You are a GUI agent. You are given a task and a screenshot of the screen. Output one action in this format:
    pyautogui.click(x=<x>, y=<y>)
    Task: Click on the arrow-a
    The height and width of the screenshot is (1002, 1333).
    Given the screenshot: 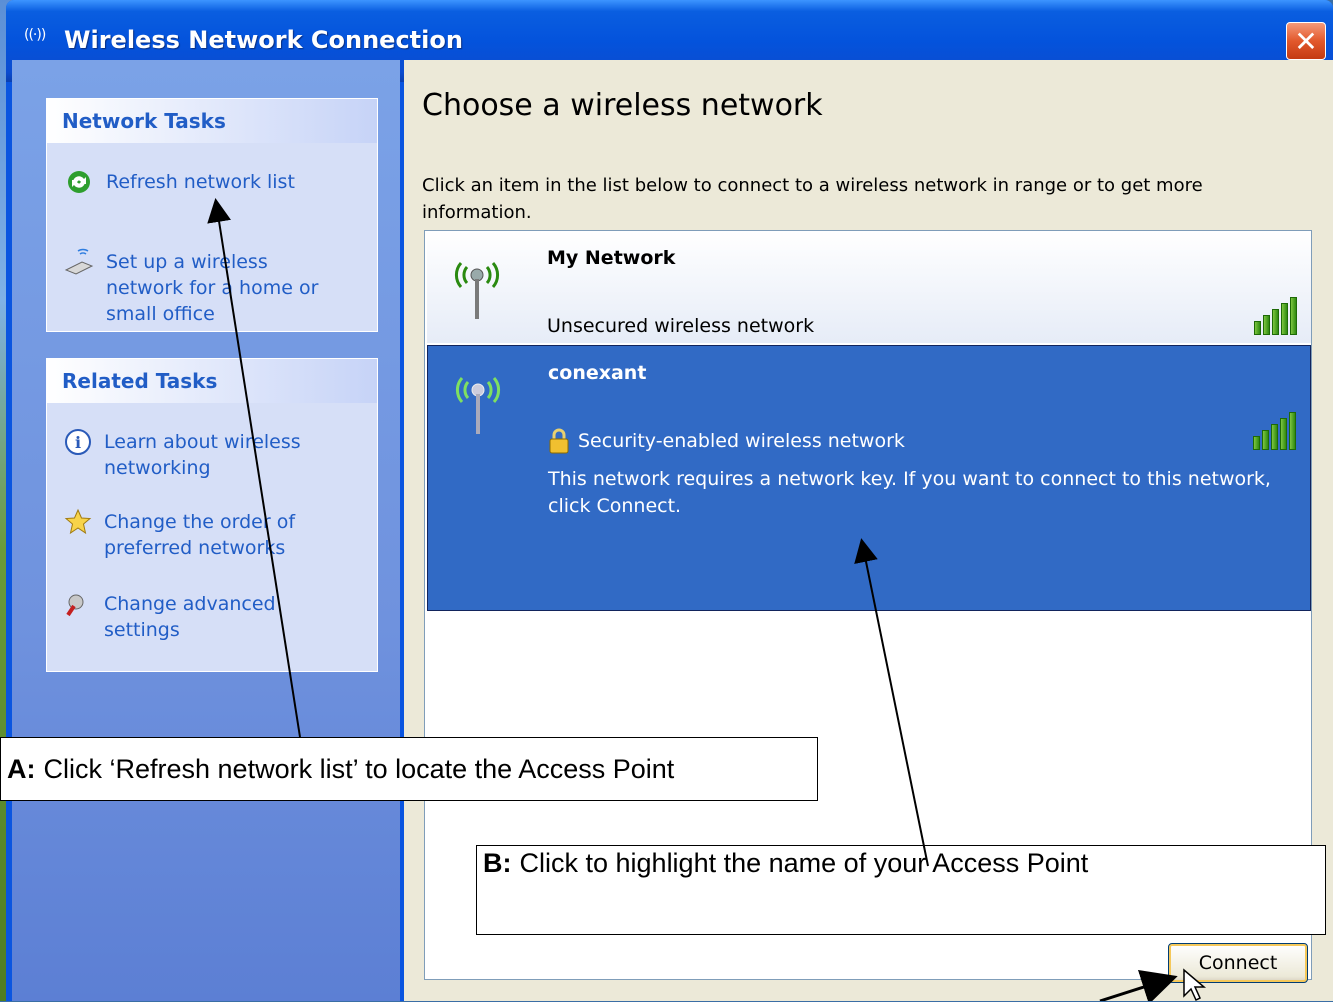 What is the action you would take?
    pyautogui.click(x=254, y=468)
    